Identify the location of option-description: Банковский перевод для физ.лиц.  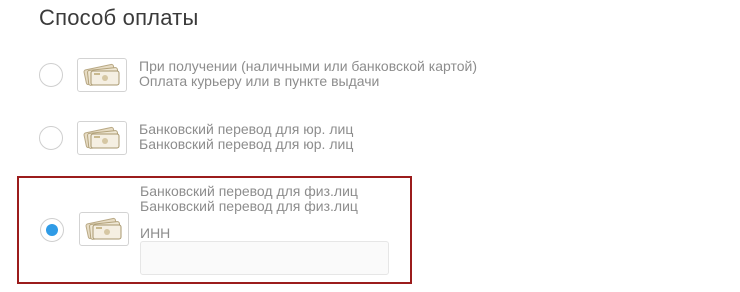
(249, 206).